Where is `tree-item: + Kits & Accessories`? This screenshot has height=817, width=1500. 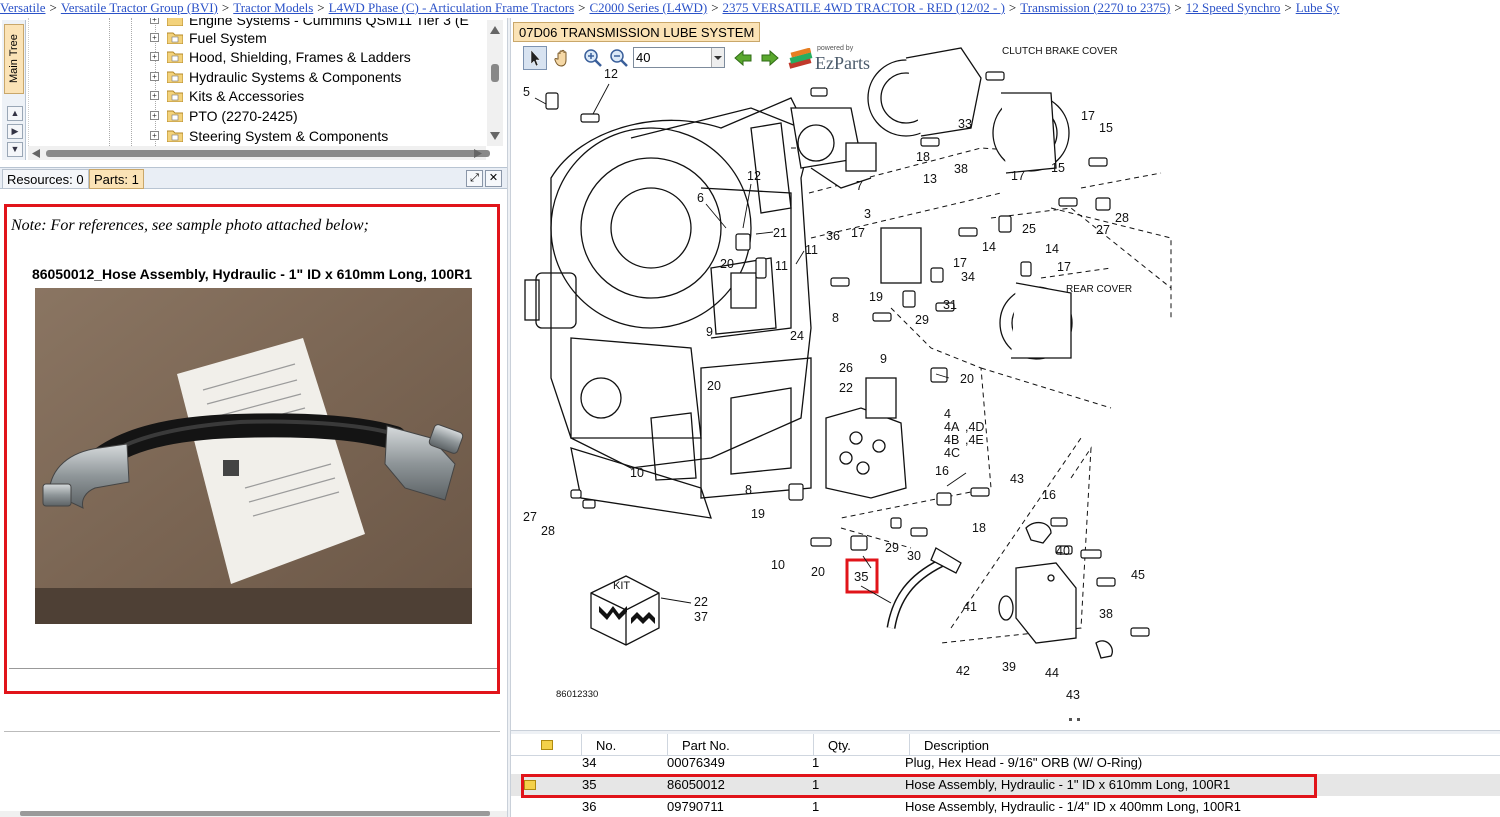 tree-item: + Kits & Accessories is located at coordinates (257, 95).